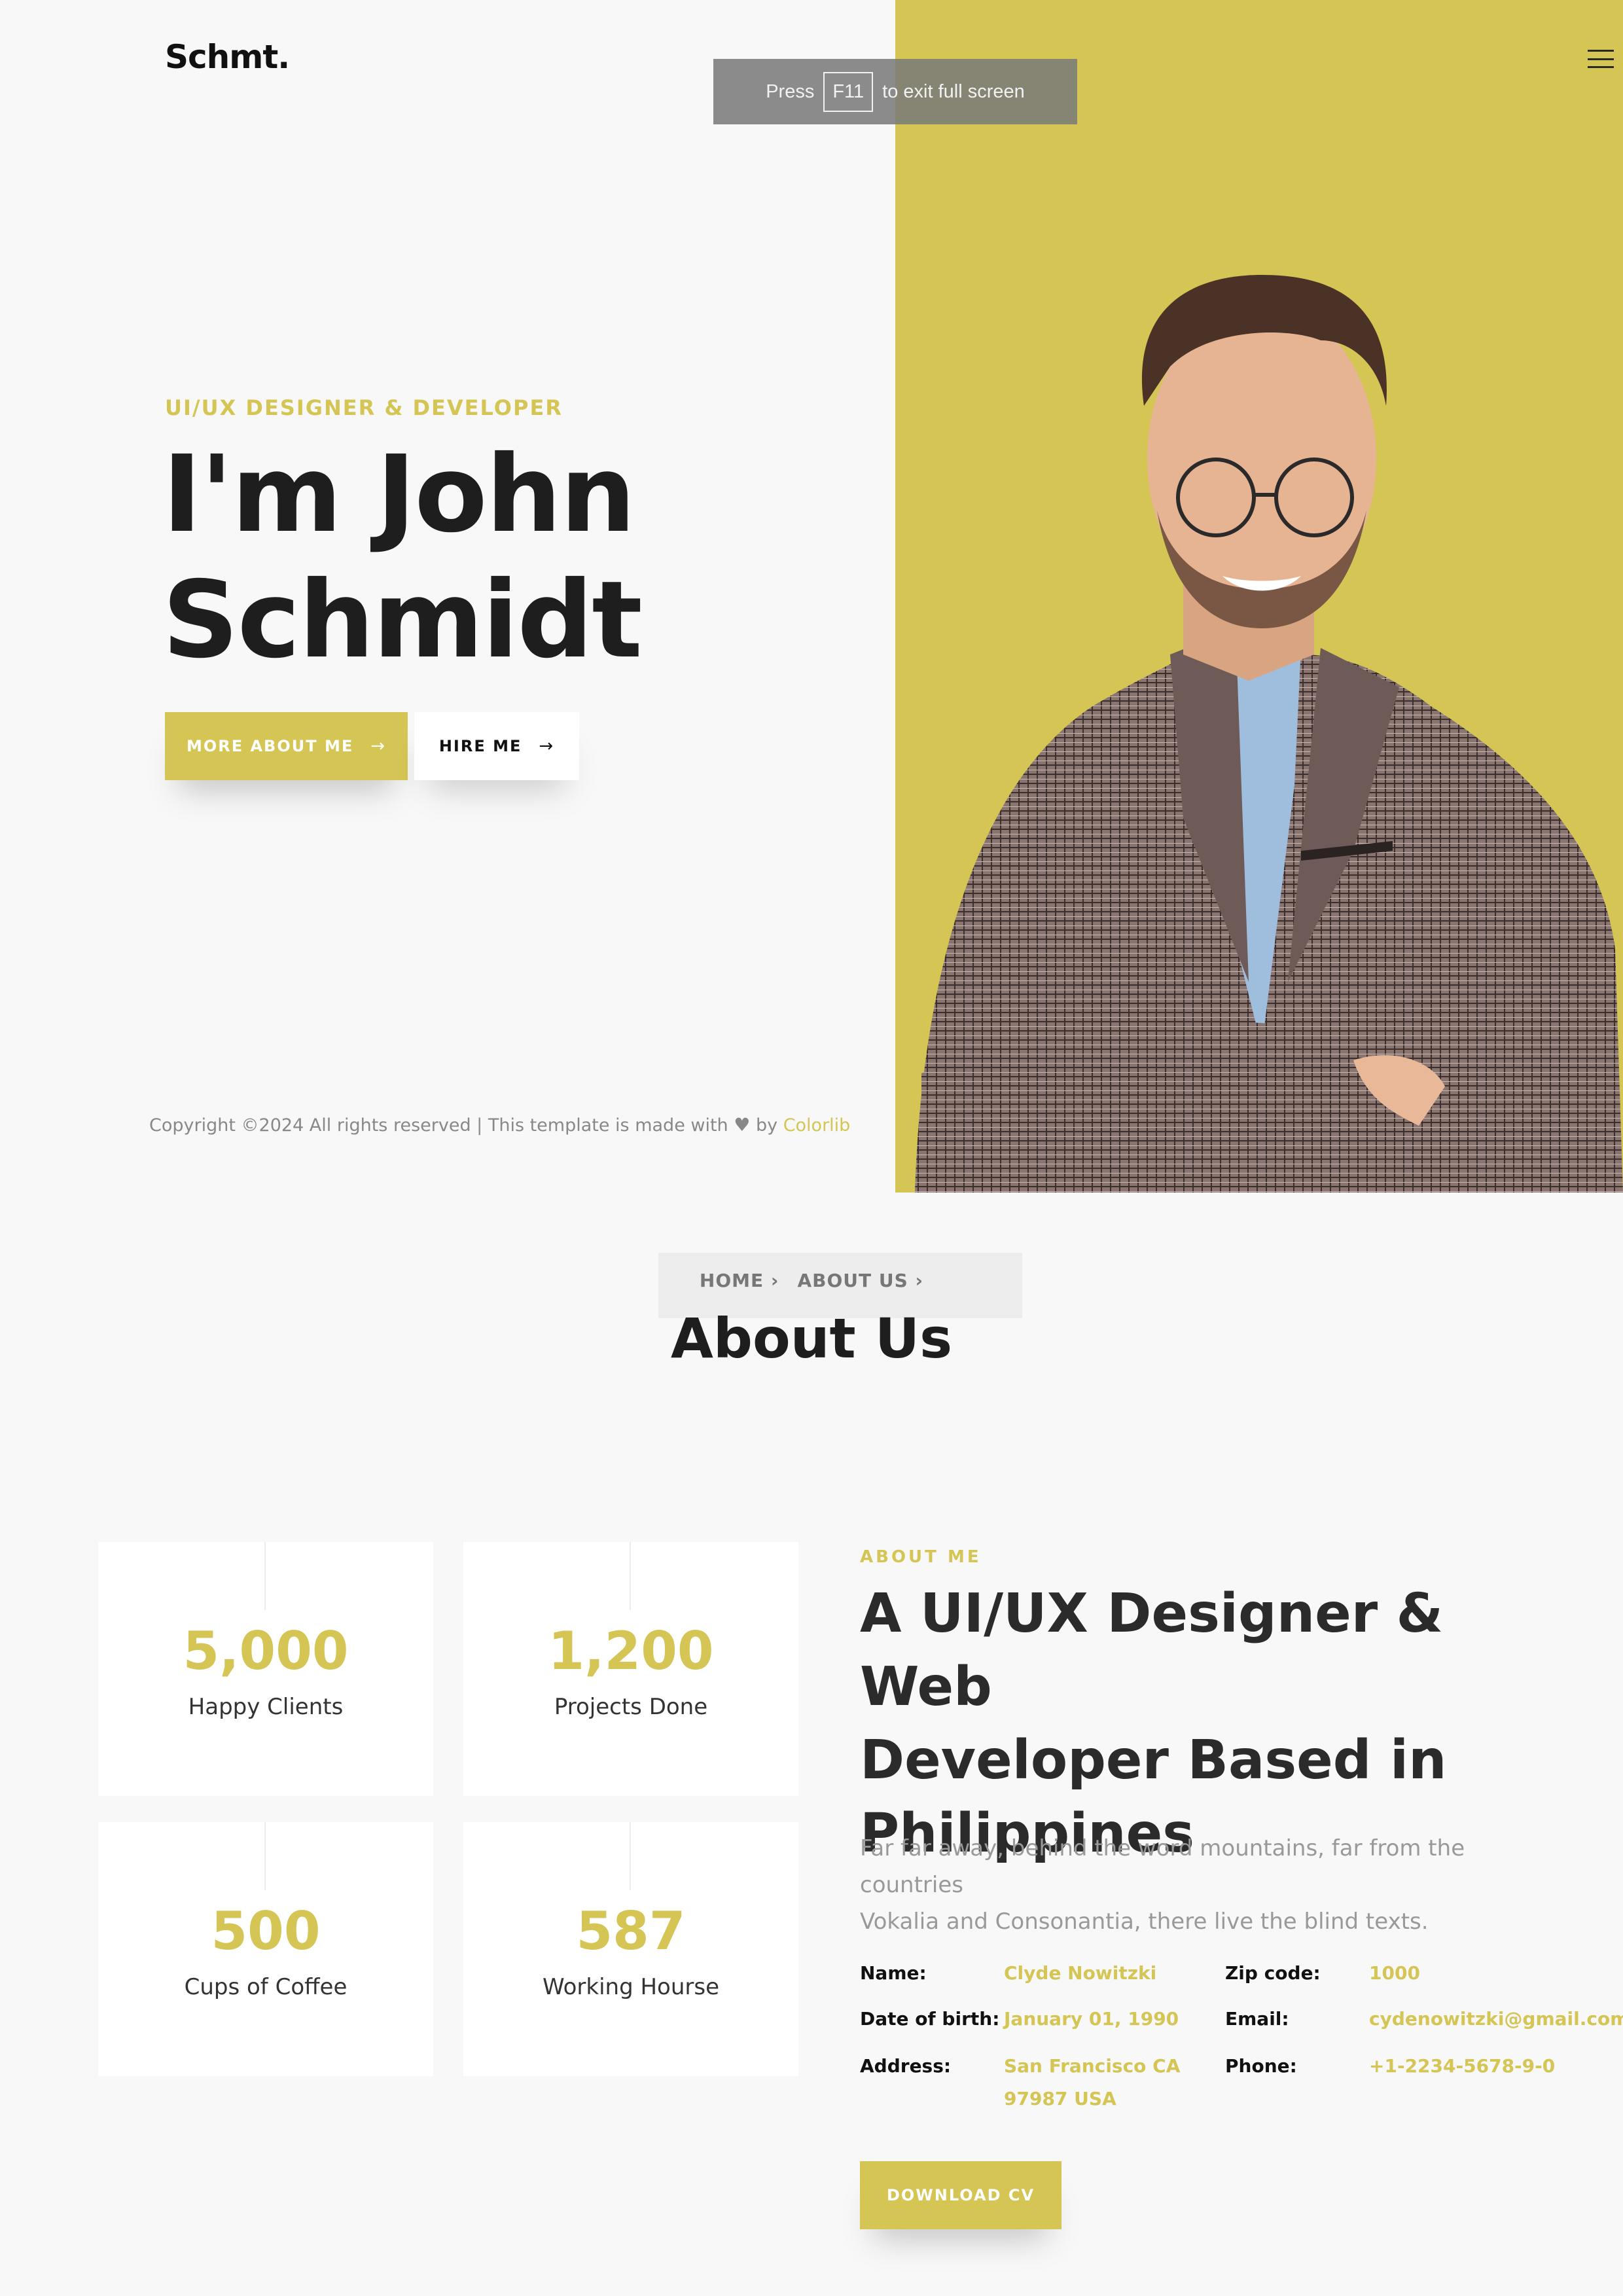 The width and height of the screenshot is (1623, 2296). What do you see at coordinates (364, 407) in the screenshot?
I see `hero-subtitle: UI/UX DESIGNER & DEVELOPER` at bounding box center [364, 407].